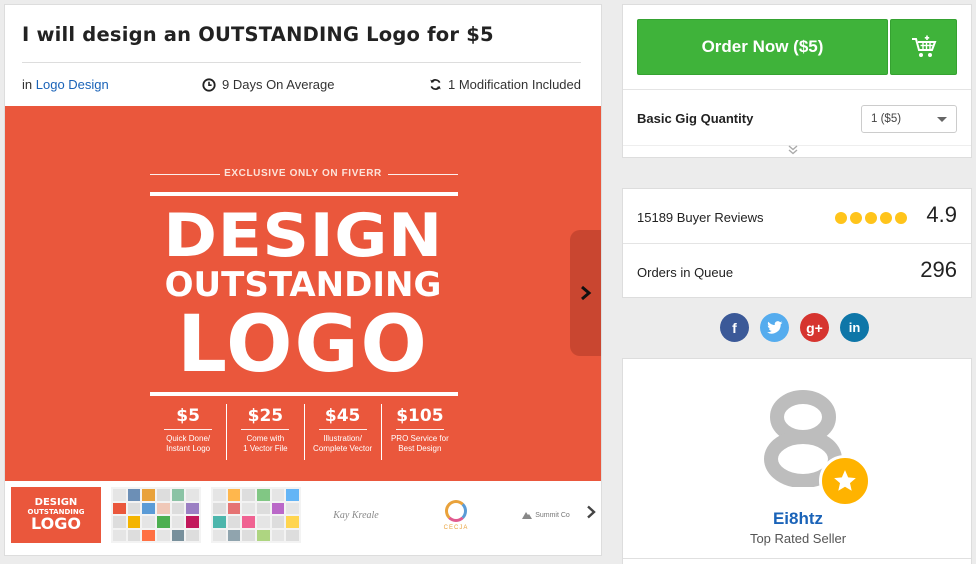 The width and height of the screenshot is (976, 564). I want to click on package-desc: 1 Vector File, so click(265, 448).